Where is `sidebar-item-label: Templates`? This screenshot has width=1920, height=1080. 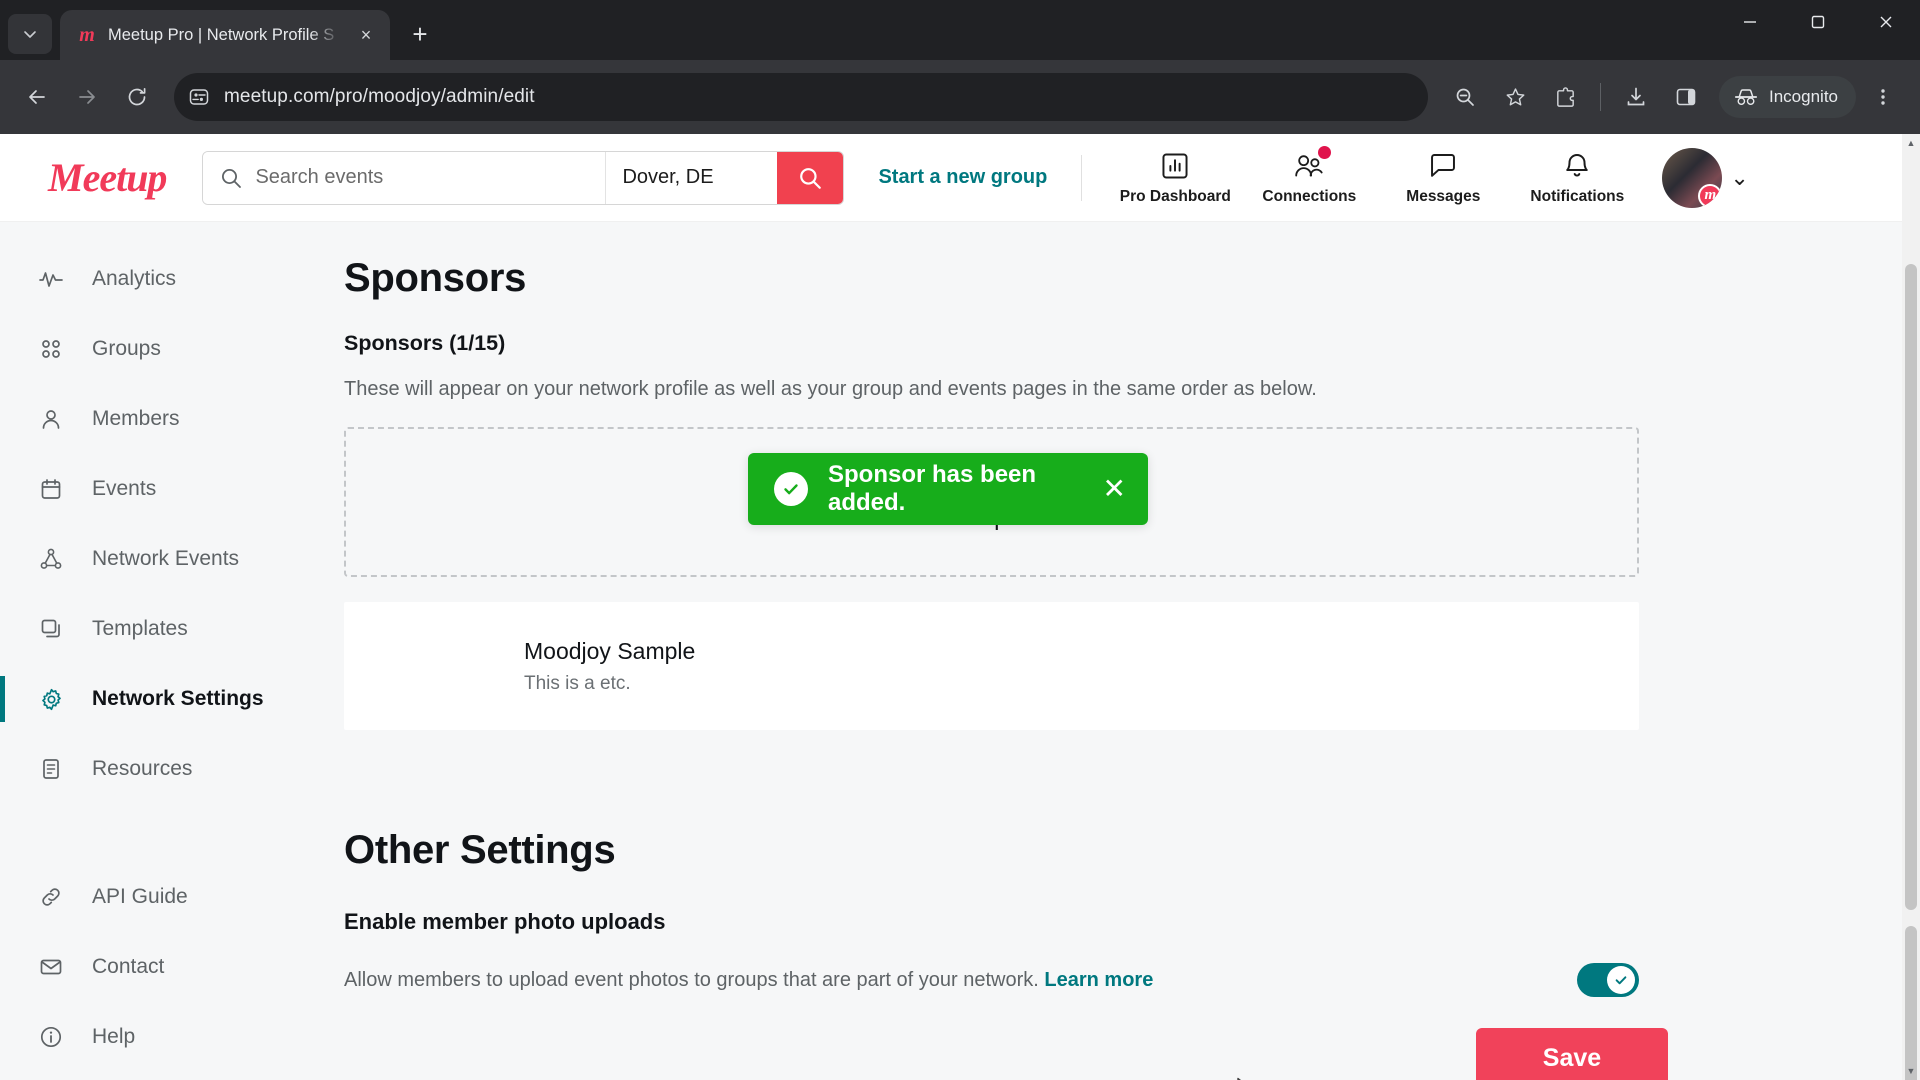
sidebar-item-label: Templates is located at coordinates (140, 628).